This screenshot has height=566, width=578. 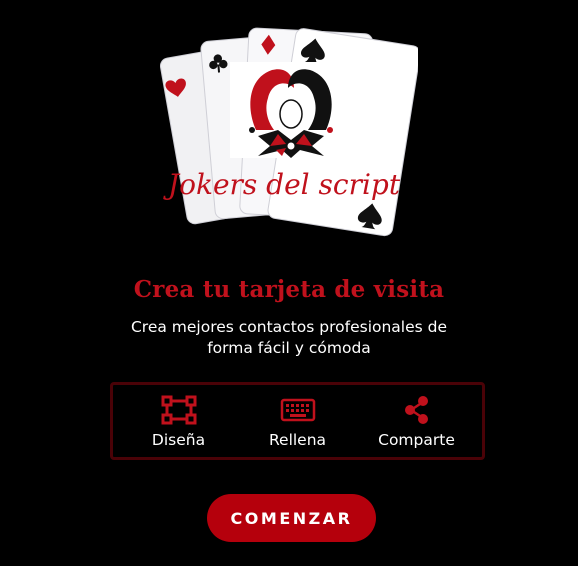 I want to click on share-icon, so click(x=417, y=410).